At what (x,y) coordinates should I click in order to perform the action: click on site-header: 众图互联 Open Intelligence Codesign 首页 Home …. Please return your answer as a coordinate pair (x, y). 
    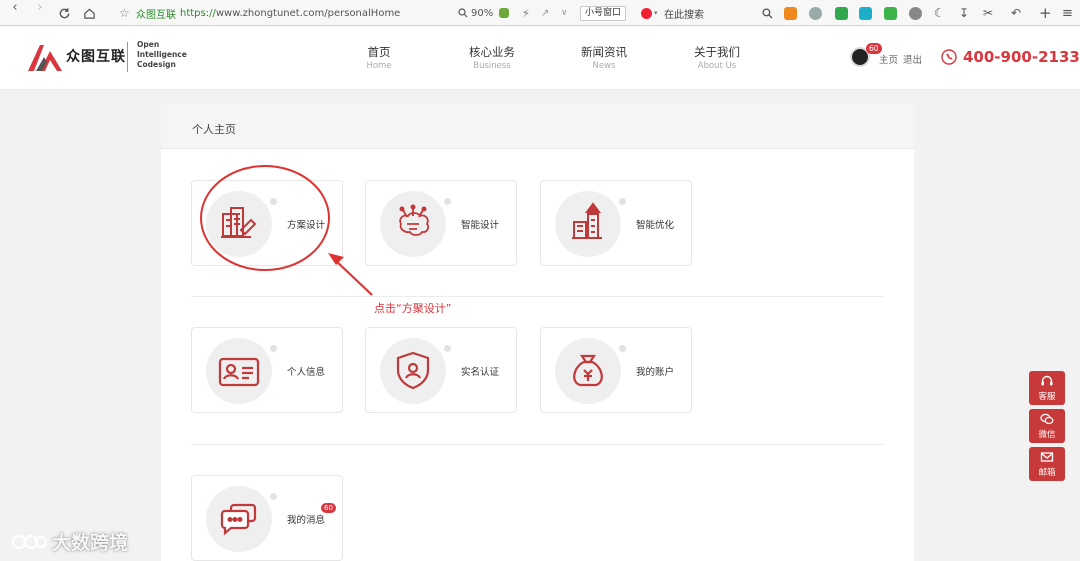
    Looking at the image, I should click on (540, 58).